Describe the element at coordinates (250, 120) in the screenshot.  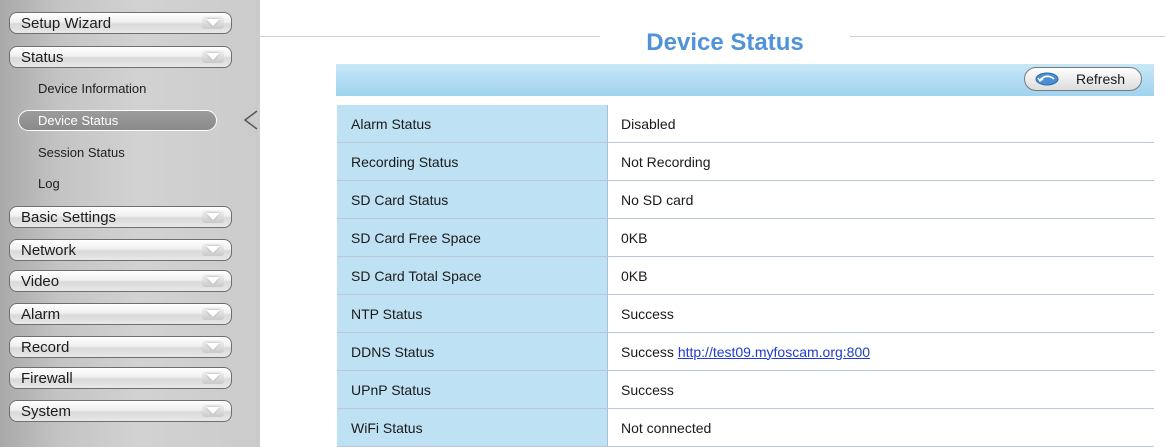
I see `pointer-icon` at that location.